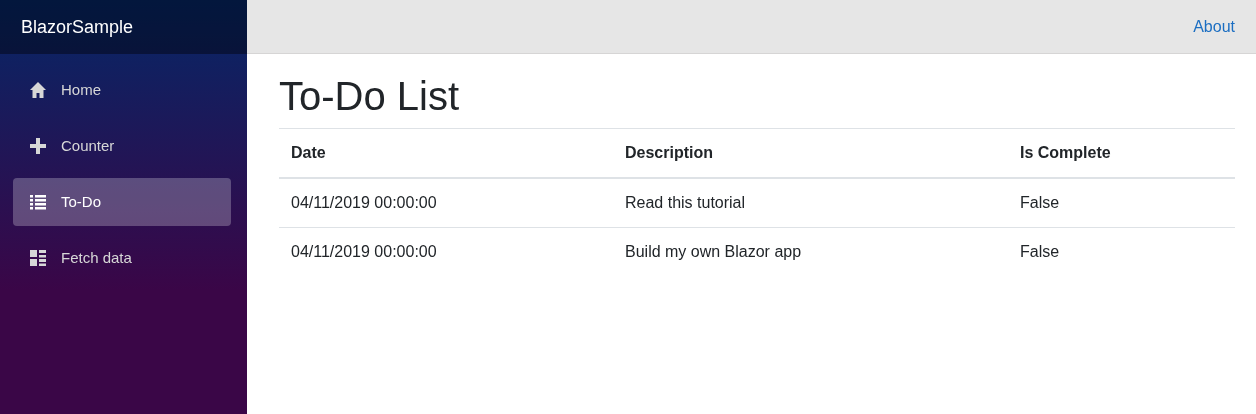  I want to click on nav-item: Fetch data, so click(122, 258).